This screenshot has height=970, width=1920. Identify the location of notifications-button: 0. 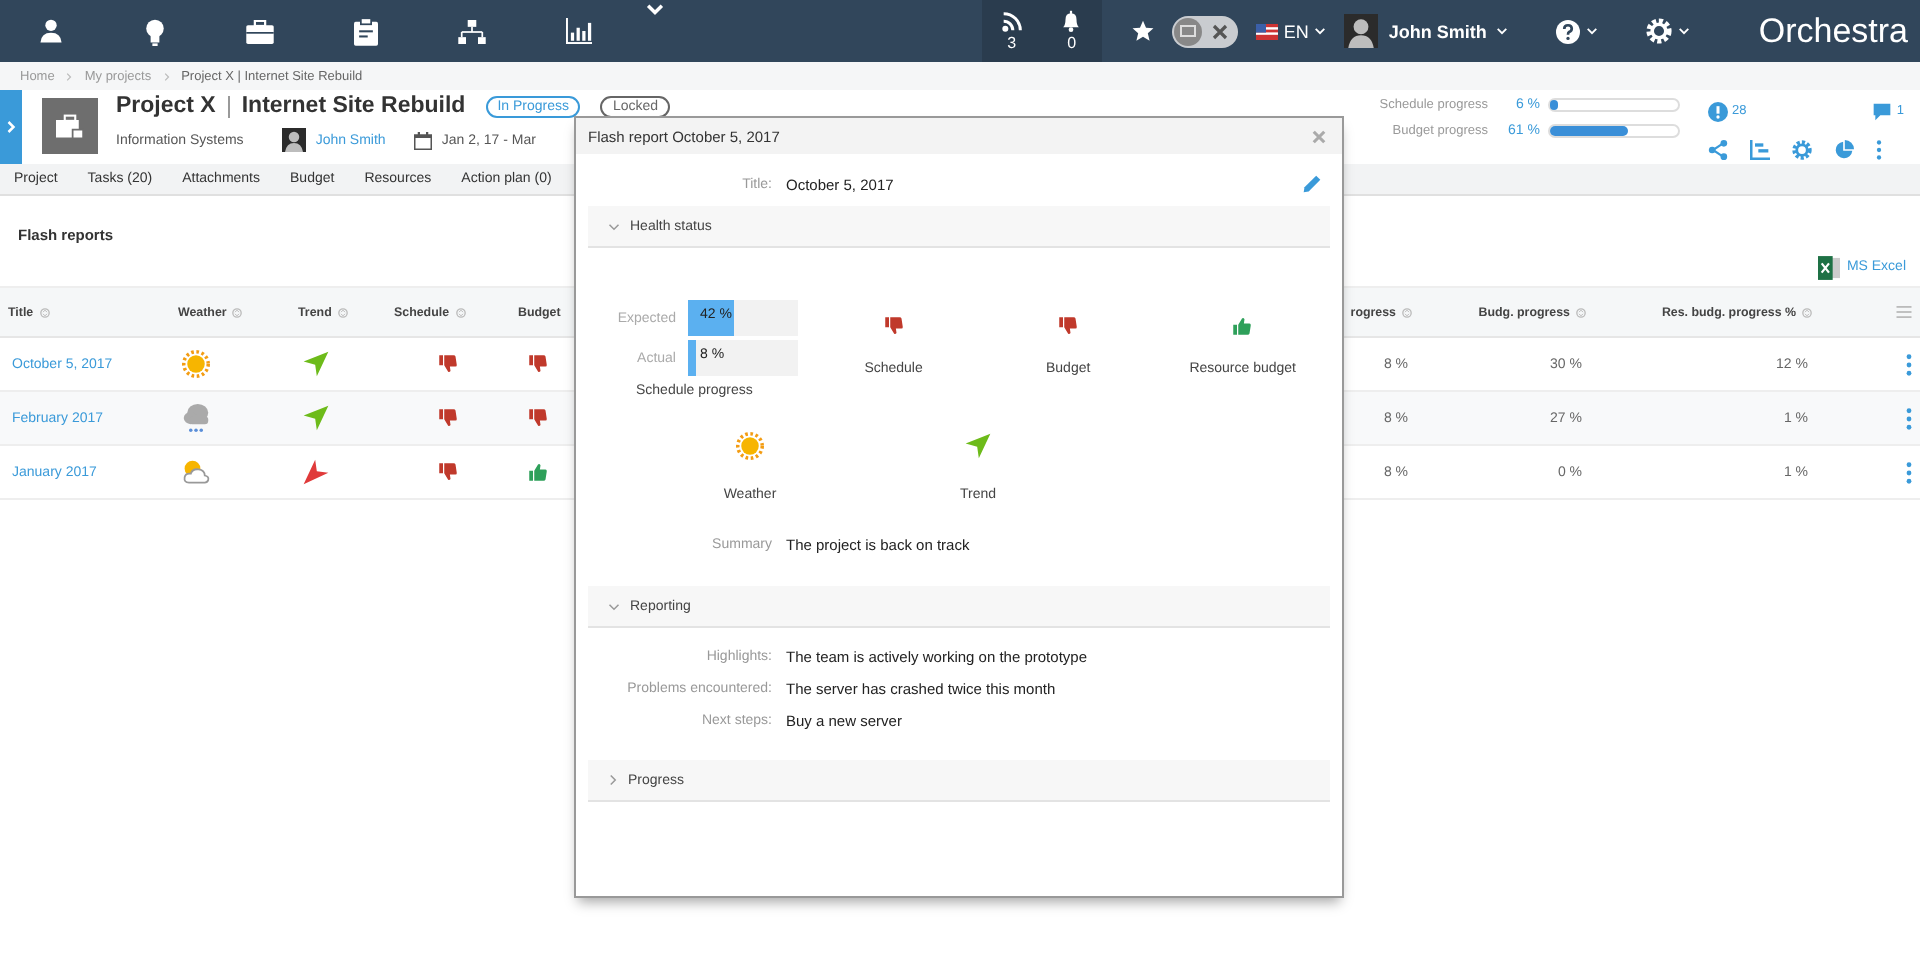
(1071, 31).